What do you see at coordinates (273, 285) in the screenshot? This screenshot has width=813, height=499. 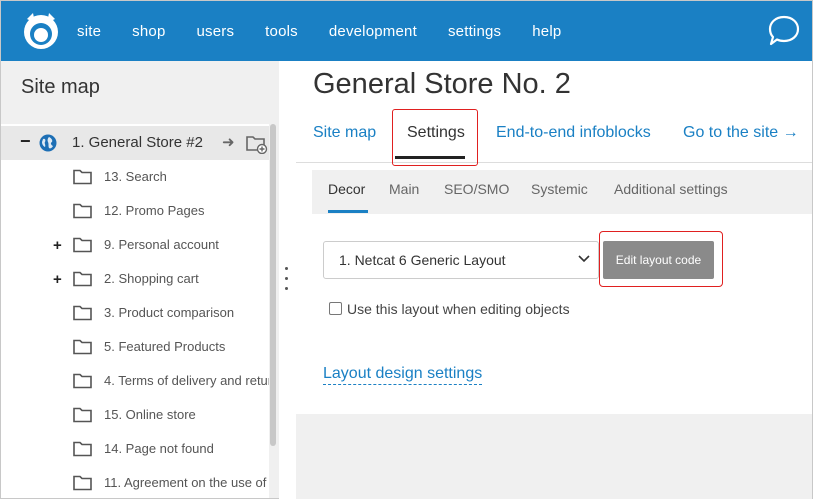 I see `sidebar-scrollbar` at bounding box center [273, 285].